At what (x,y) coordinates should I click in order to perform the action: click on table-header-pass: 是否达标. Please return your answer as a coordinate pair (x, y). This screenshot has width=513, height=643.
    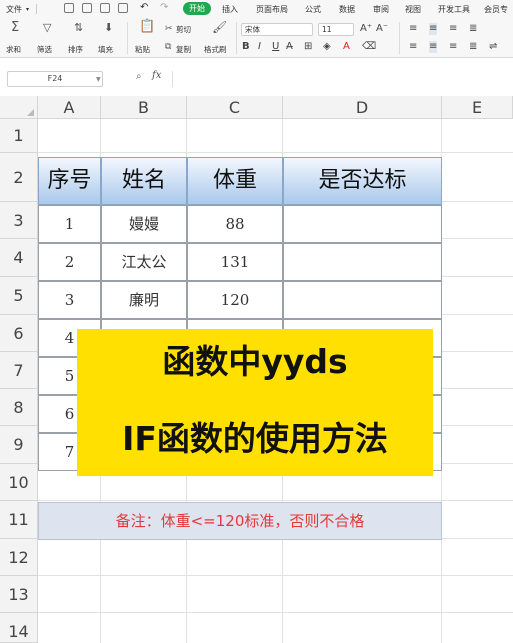
    Looking at the image, I should click on (362, 181).